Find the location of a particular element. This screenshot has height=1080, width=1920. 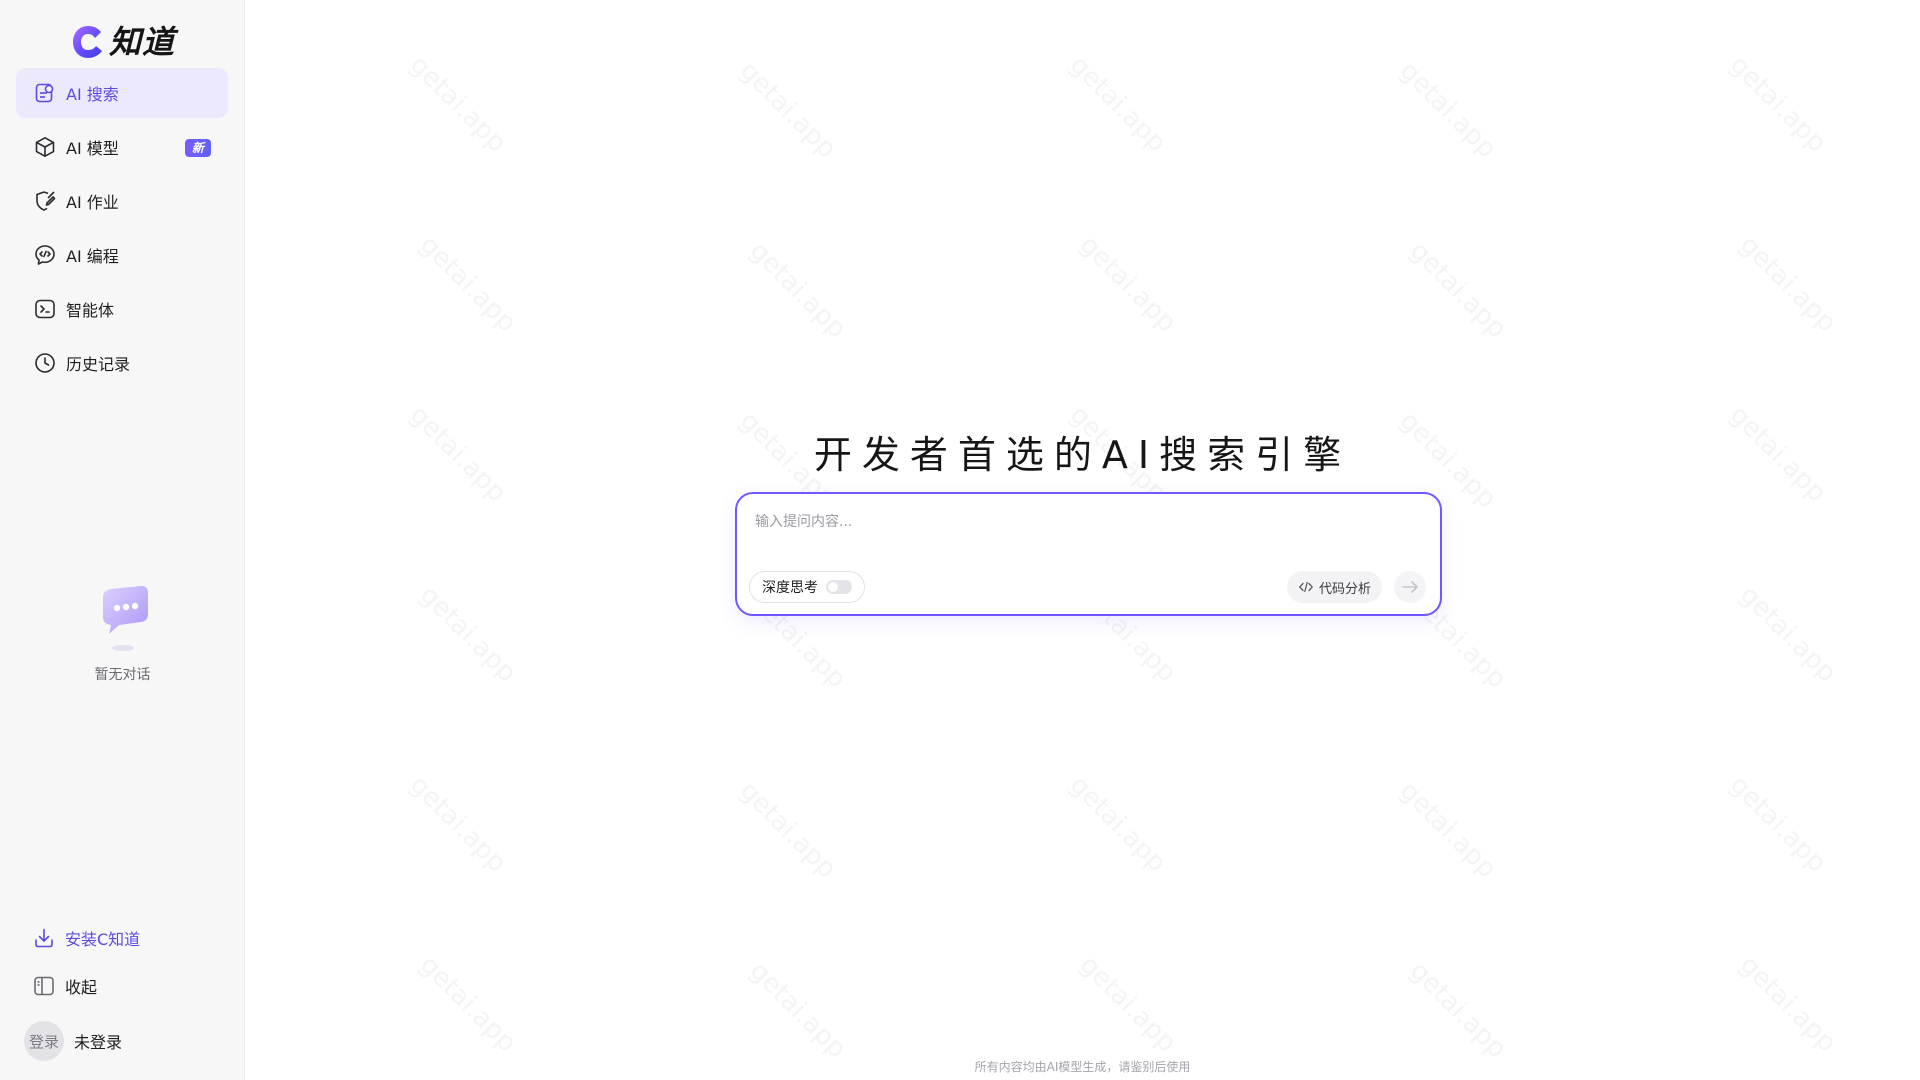

sidebar-item-ai-coding: AI 编程 is located at coordinates (122, 255).